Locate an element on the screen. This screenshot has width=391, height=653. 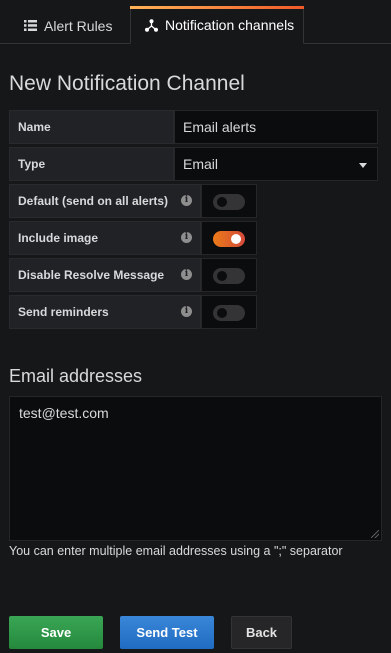
send-reminders-label: Send reminders i is located at coordinates (105, 312).